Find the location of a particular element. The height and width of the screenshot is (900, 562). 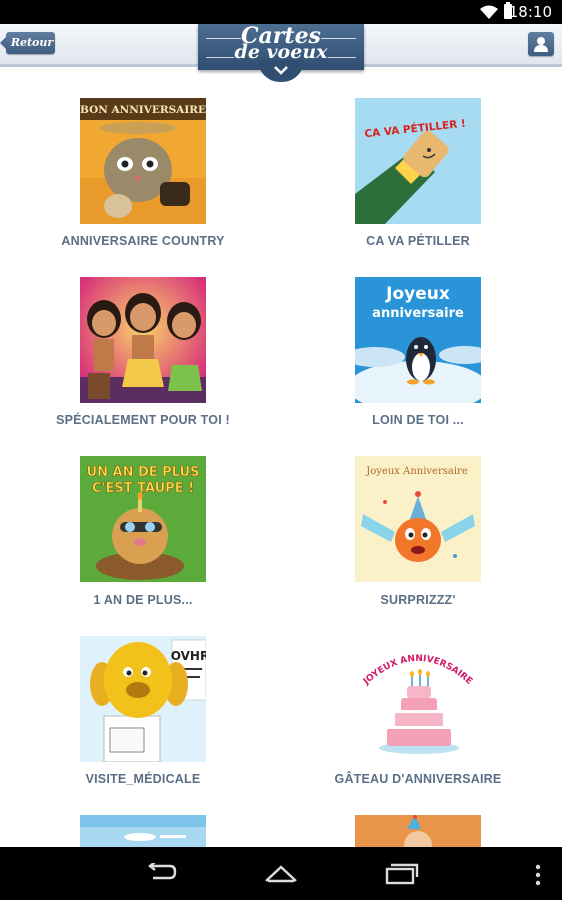

card-thumbnail: UN AN DE PLUS C'EST TAUPE ! is located at coordinates (143, 519).